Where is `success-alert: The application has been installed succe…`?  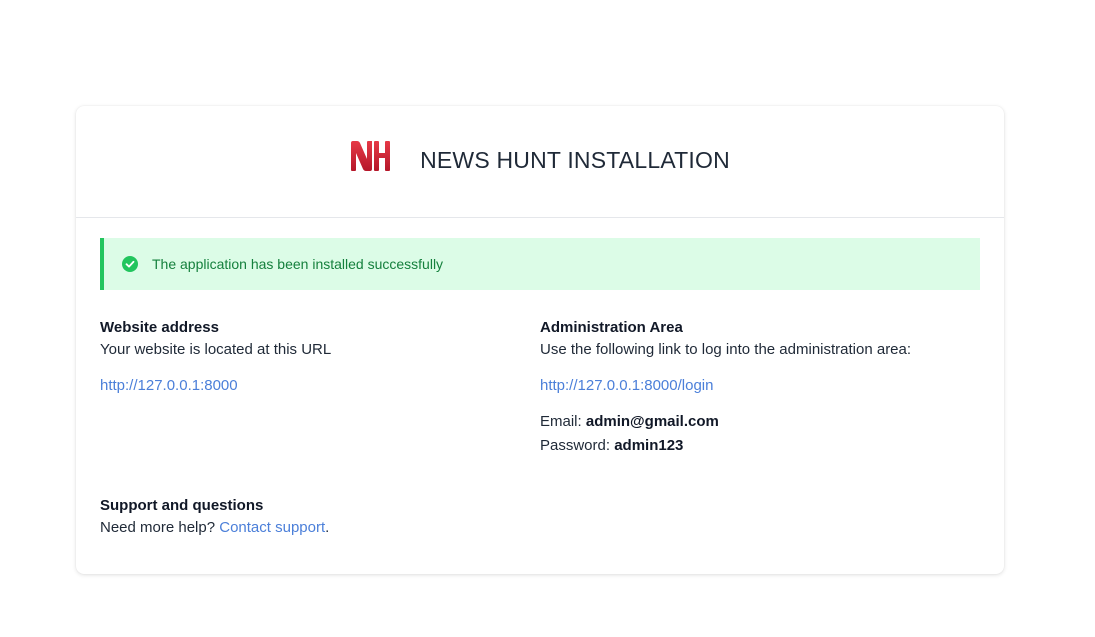
success-alert: The application has been installed succe… is located at coordinates (540, 264).